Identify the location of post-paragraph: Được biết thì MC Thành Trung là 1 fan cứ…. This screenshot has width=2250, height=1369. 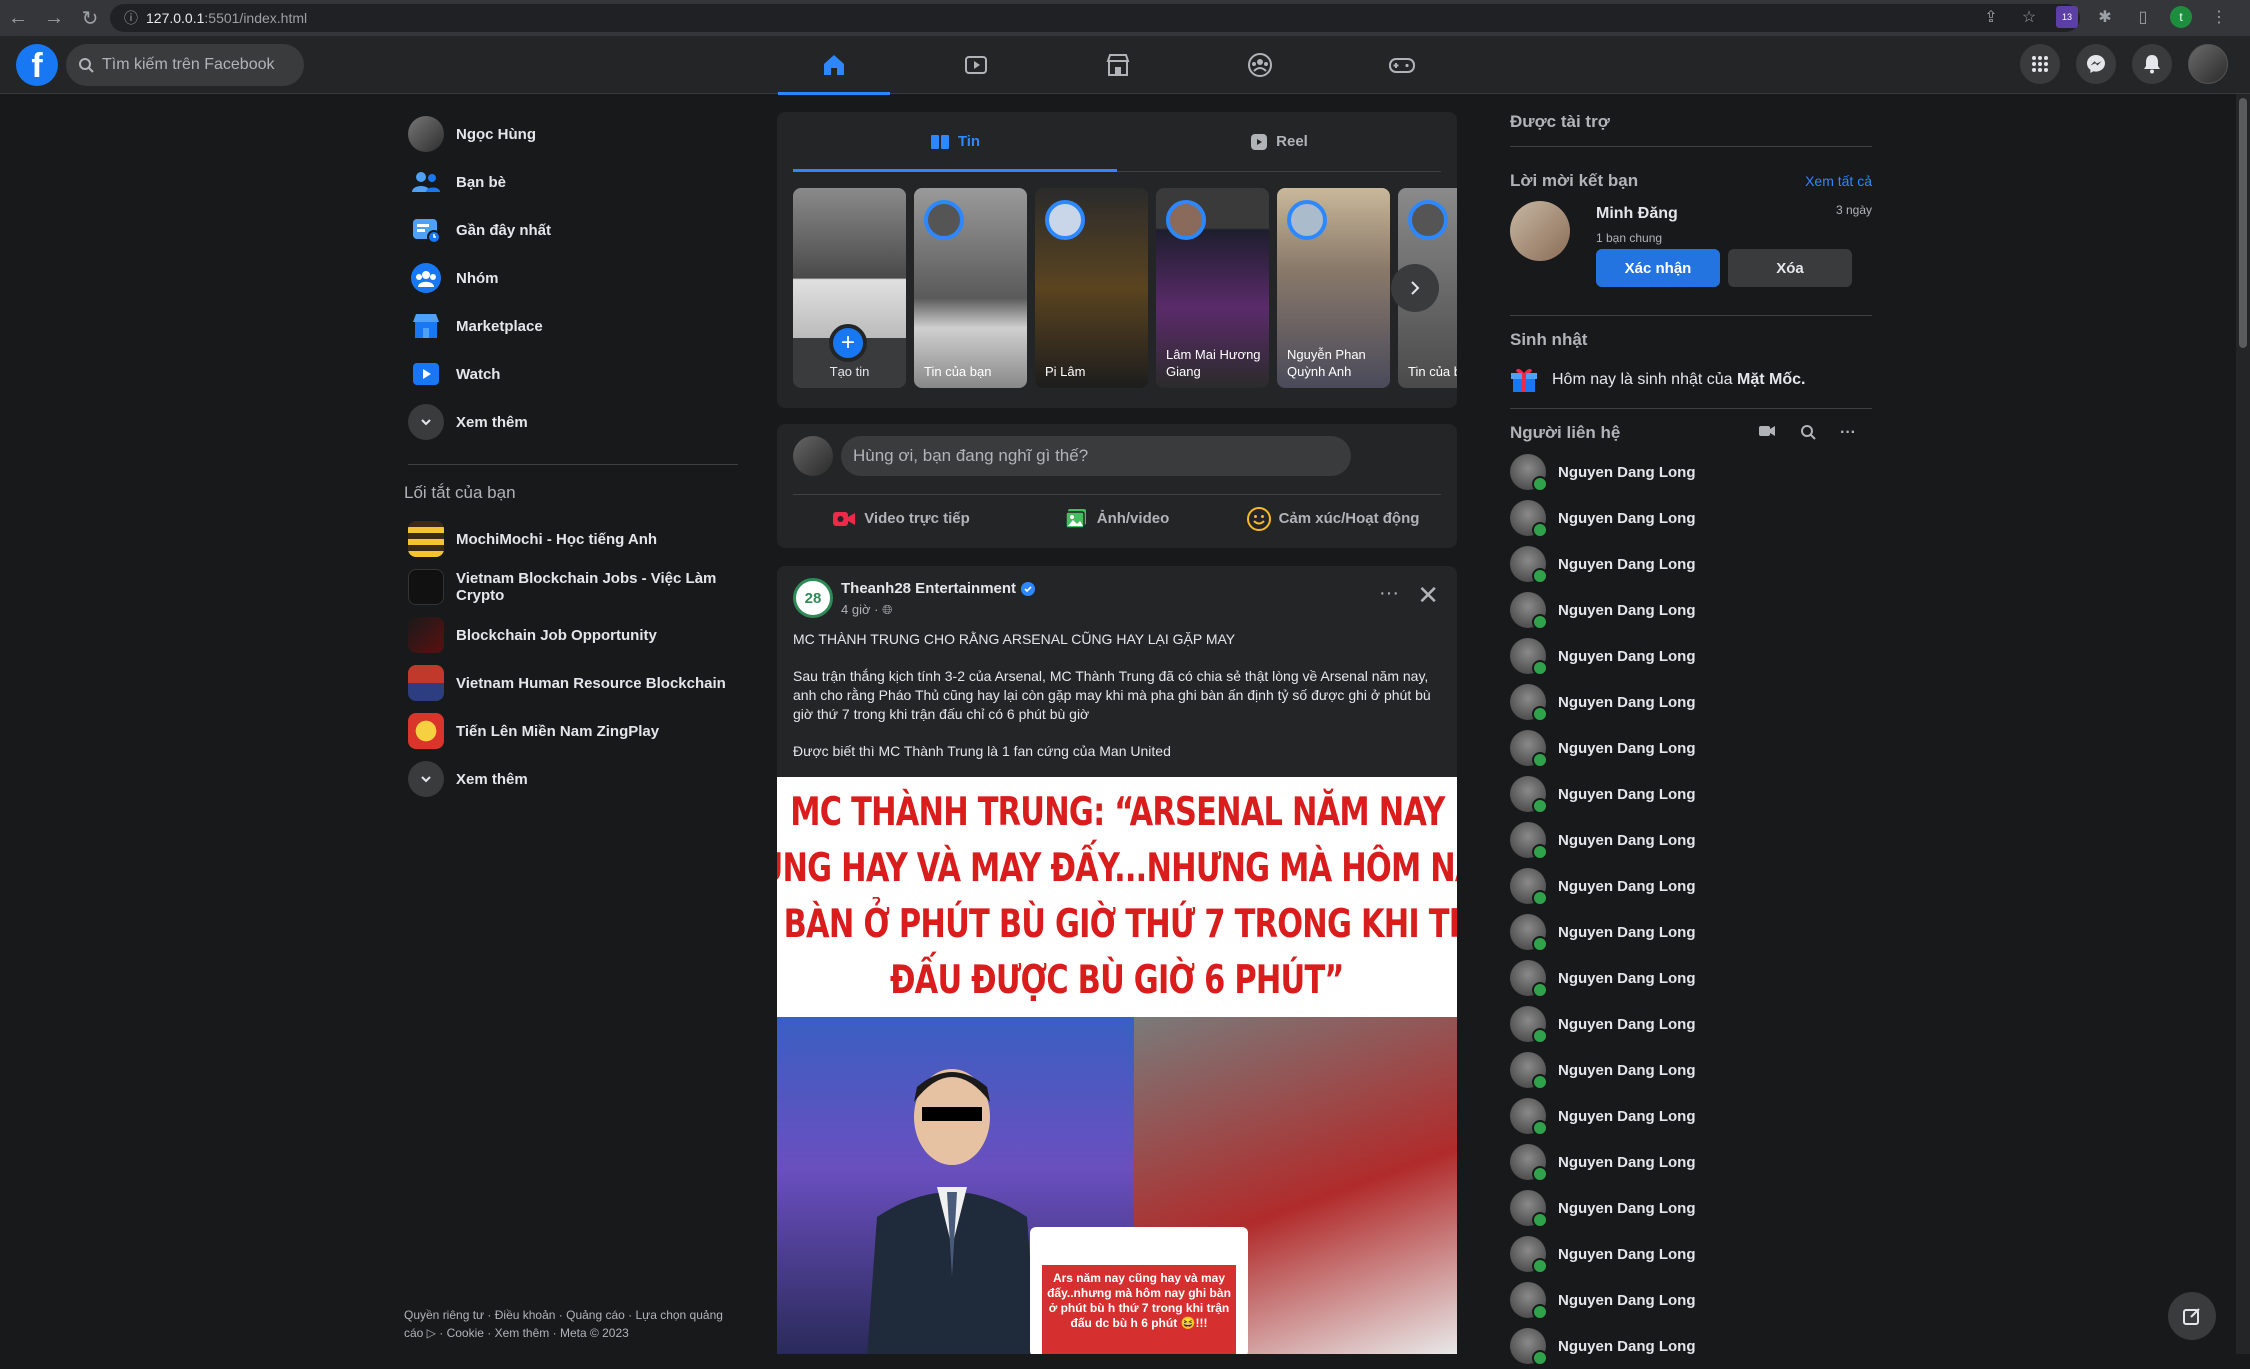
(982, 751).